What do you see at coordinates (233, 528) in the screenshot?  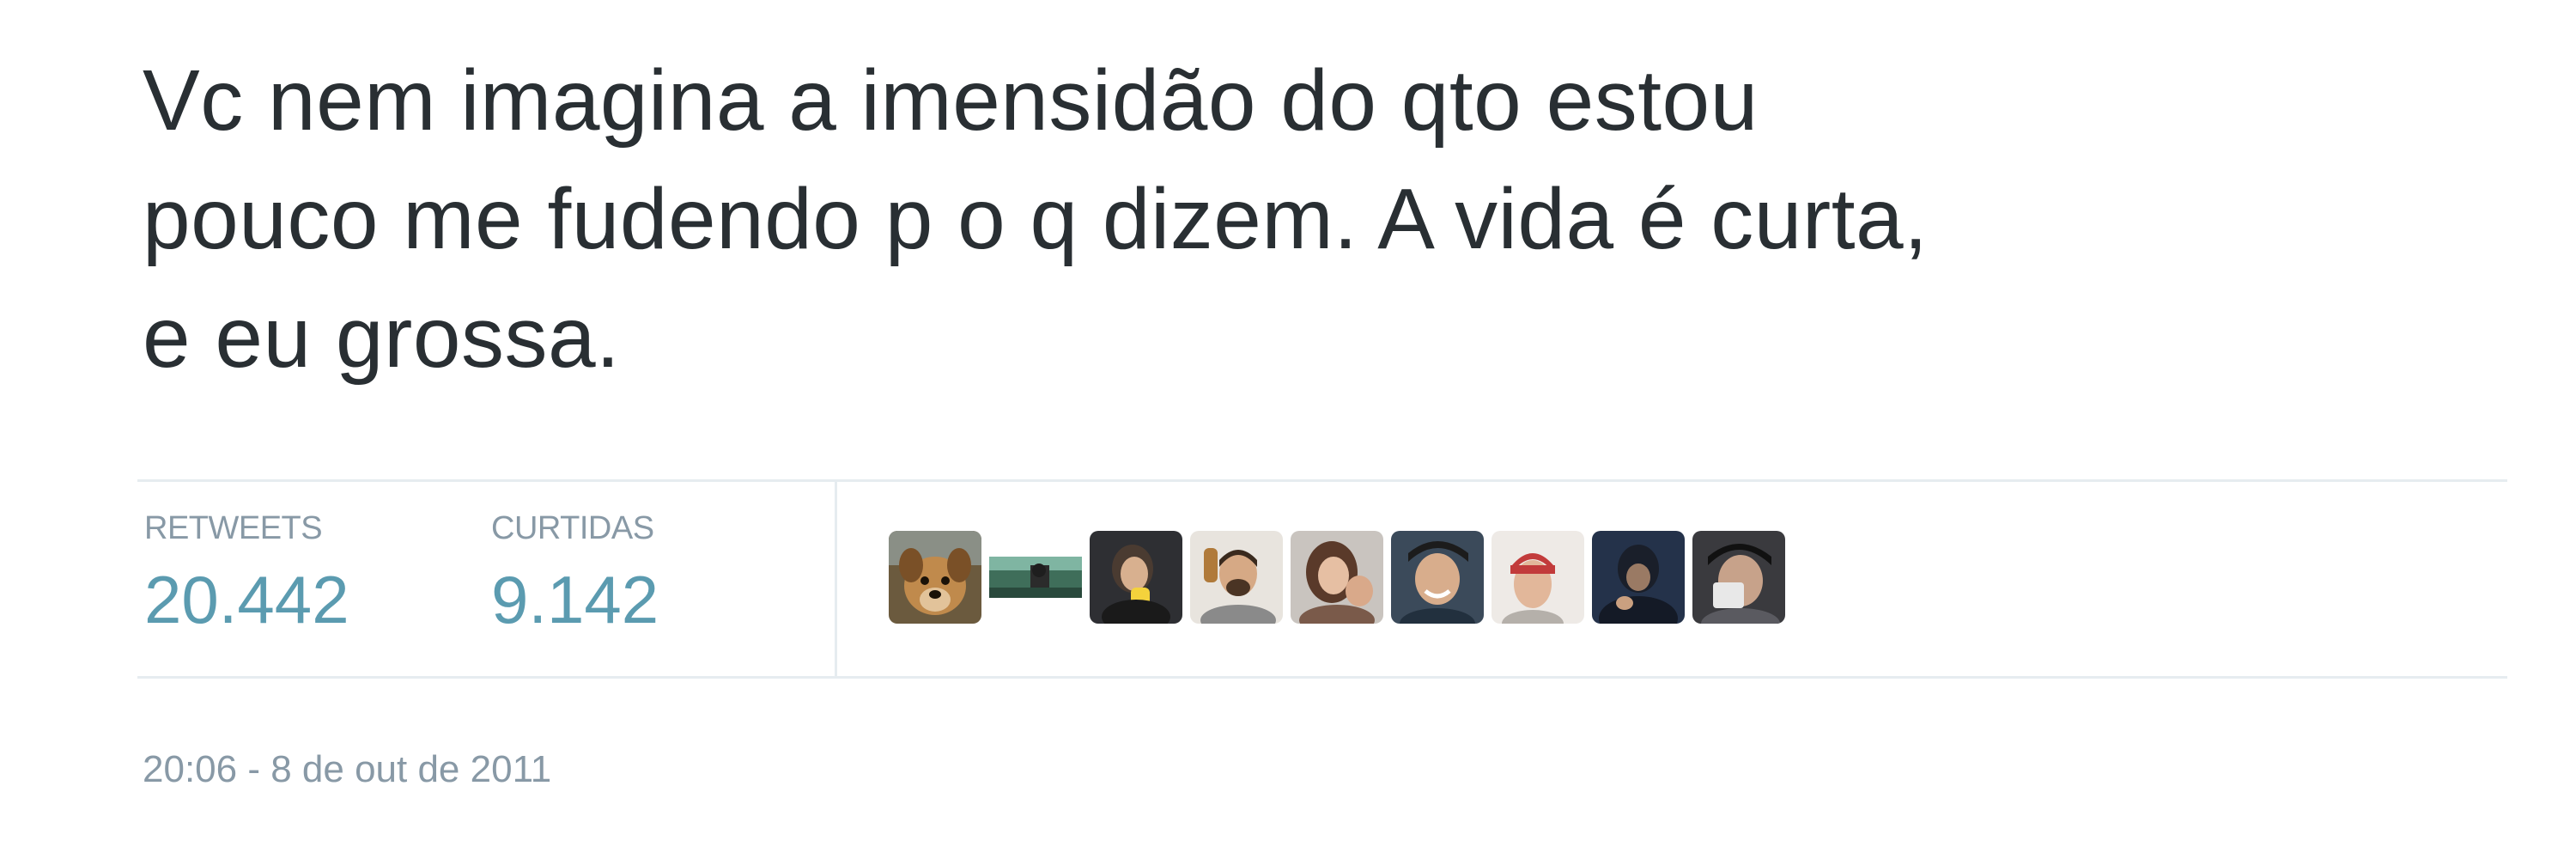 I see `retweets-label: RETWEETS` at bounding box center [233, 528].